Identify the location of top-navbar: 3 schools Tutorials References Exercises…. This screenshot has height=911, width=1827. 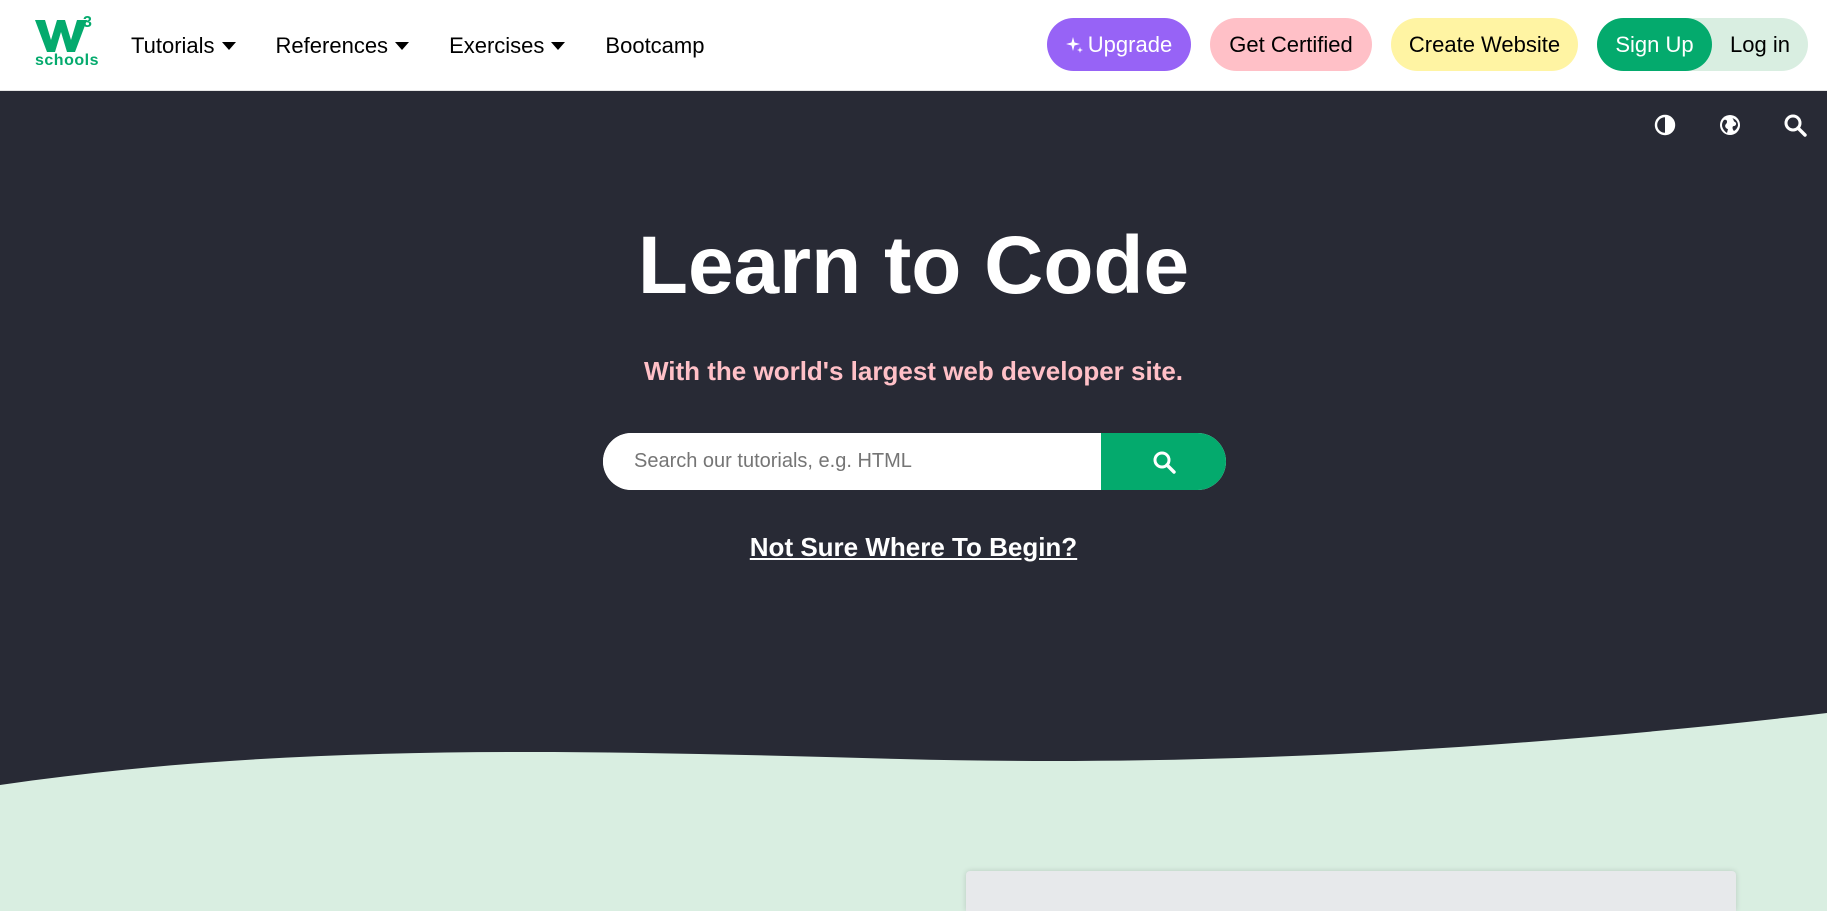
(913, 45).